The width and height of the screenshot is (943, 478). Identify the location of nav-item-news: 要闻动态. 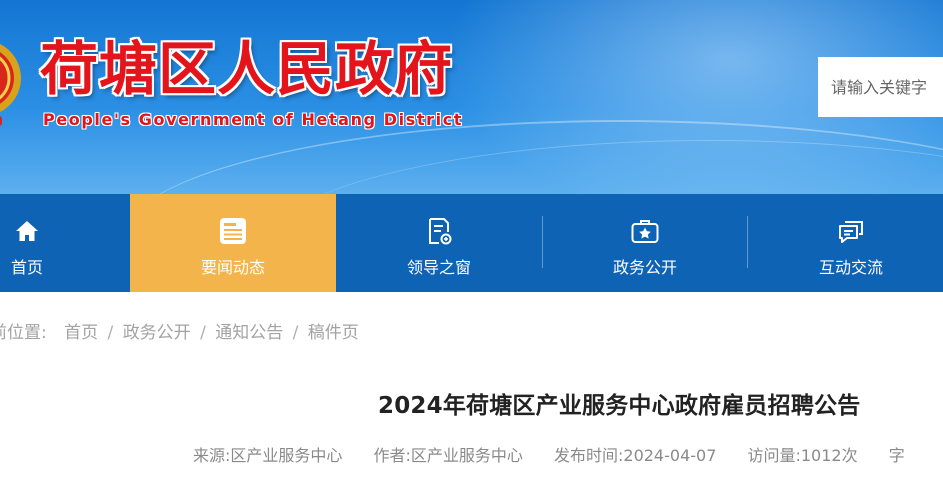
(233, 243).